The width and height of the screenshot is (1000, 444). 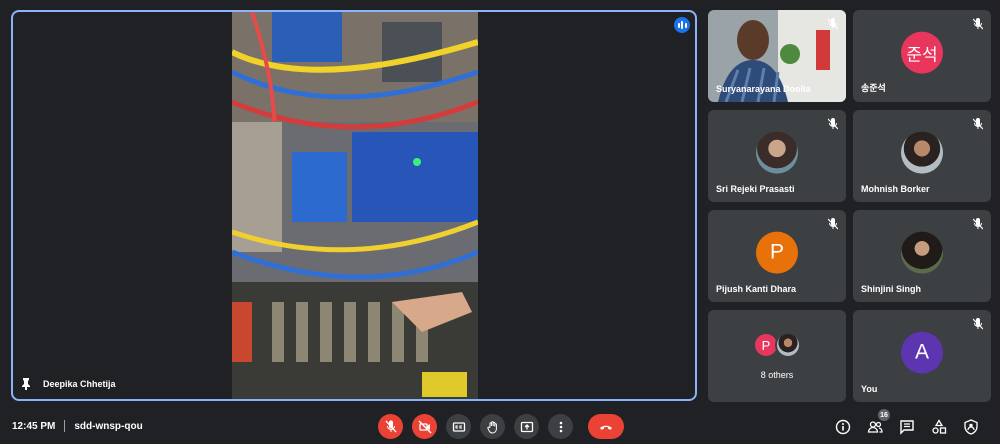 I want to click on activities-icon, so click(x=939, y=426).